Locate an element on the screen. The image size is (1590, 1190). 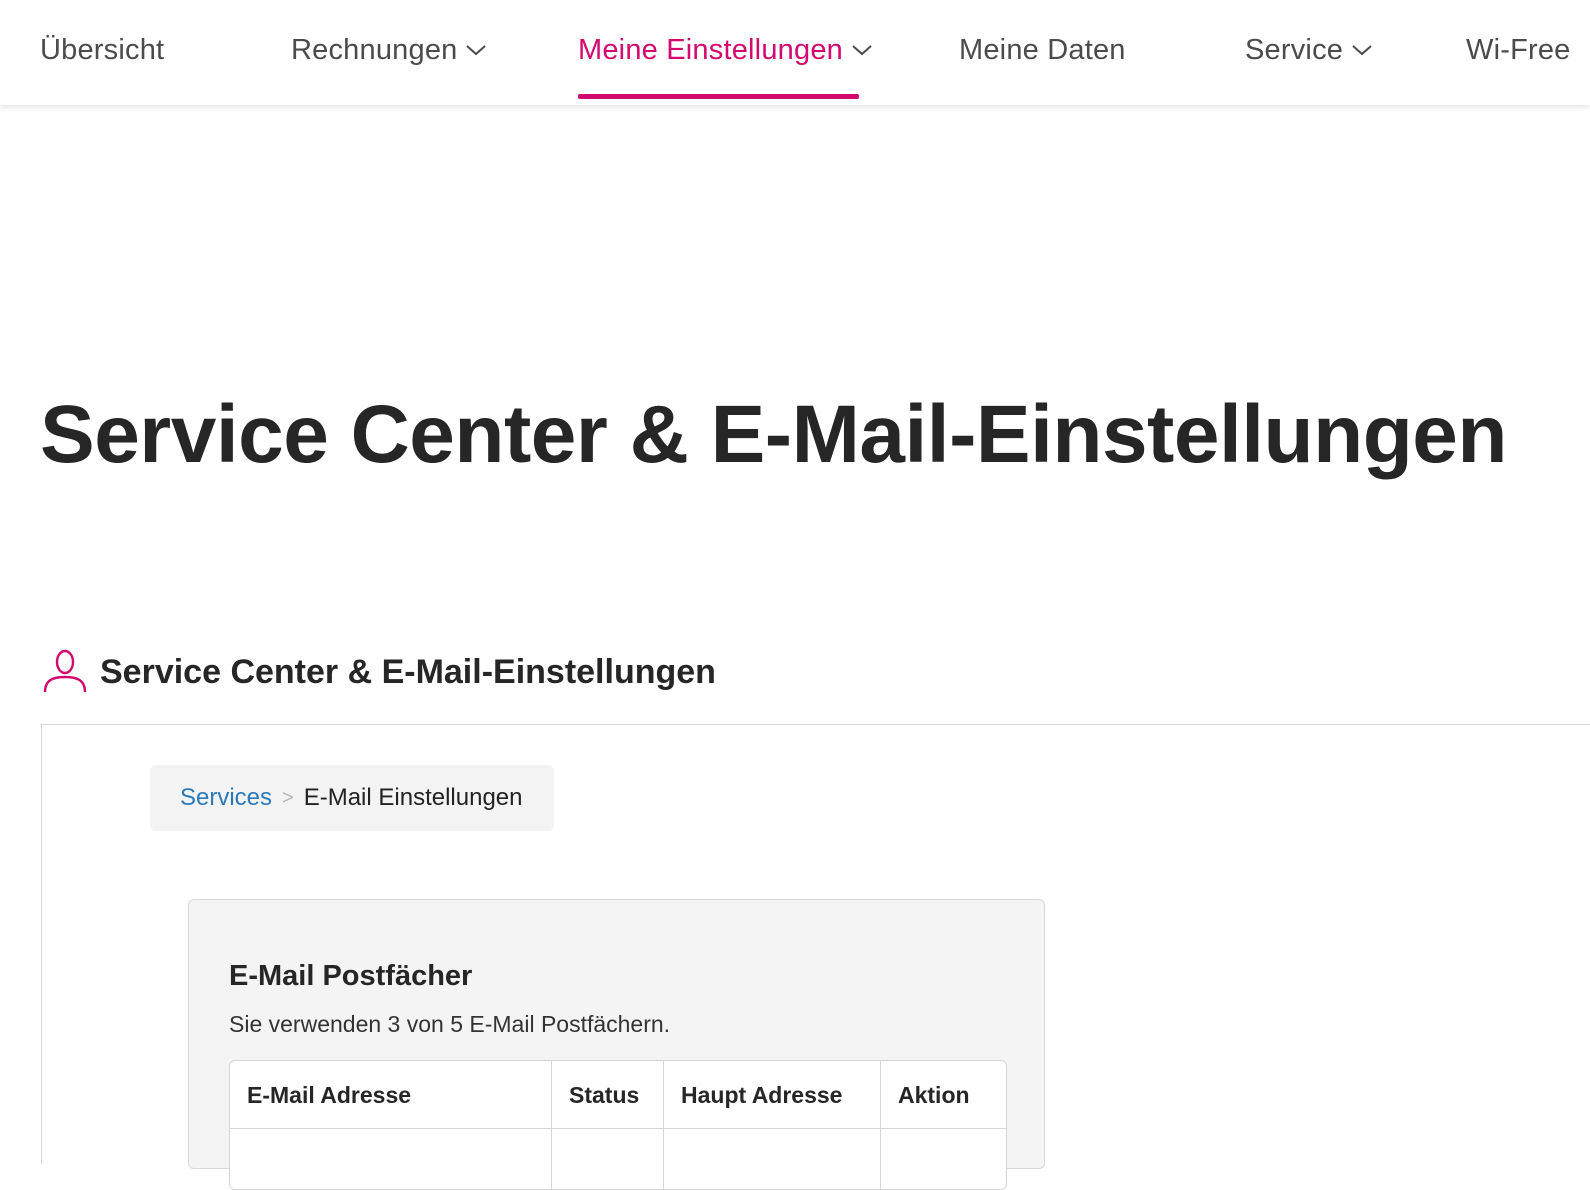
nav-item-label: Rechnungen is located at coordinates (374, 49).